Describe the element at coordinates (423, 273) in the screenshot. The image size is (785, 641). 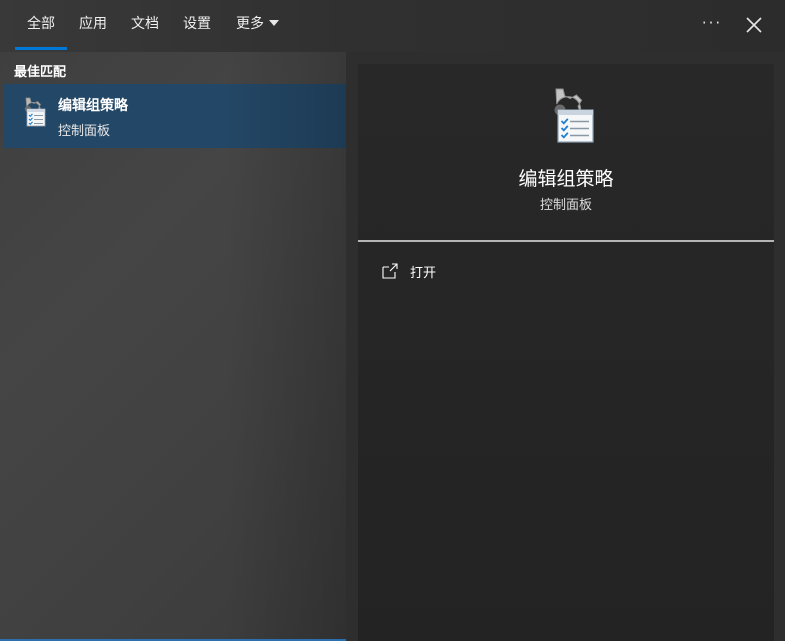
I see `open-action-label: 打开` at that location.